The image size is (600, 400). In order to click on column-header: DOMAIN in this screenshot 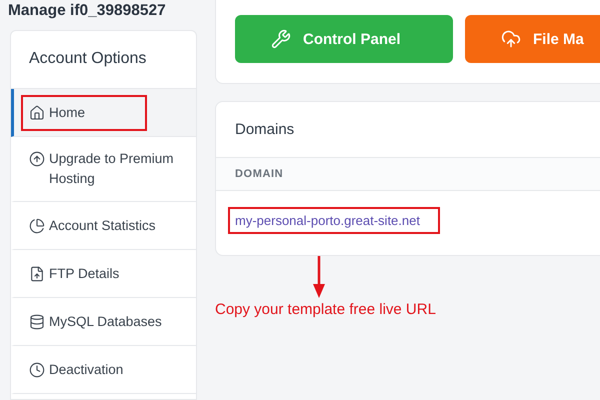, I will do `click(408, 174)`.